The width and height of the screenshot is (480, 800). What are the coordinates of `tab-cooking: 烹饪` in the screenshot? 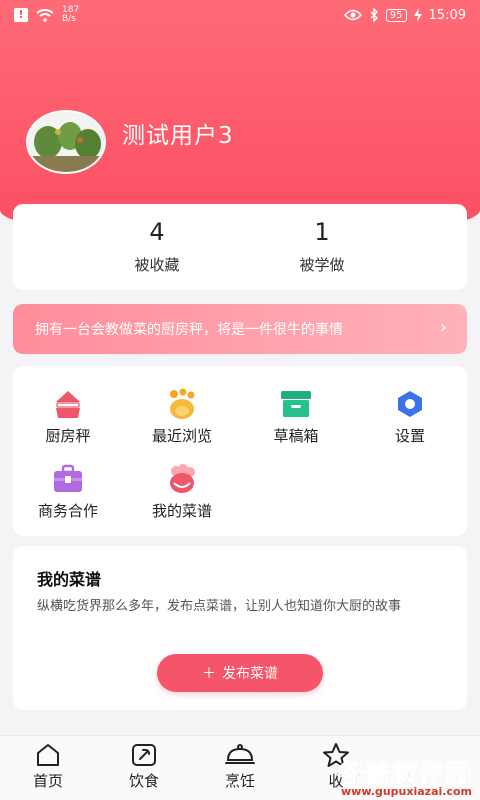 It's located at (240, 766).